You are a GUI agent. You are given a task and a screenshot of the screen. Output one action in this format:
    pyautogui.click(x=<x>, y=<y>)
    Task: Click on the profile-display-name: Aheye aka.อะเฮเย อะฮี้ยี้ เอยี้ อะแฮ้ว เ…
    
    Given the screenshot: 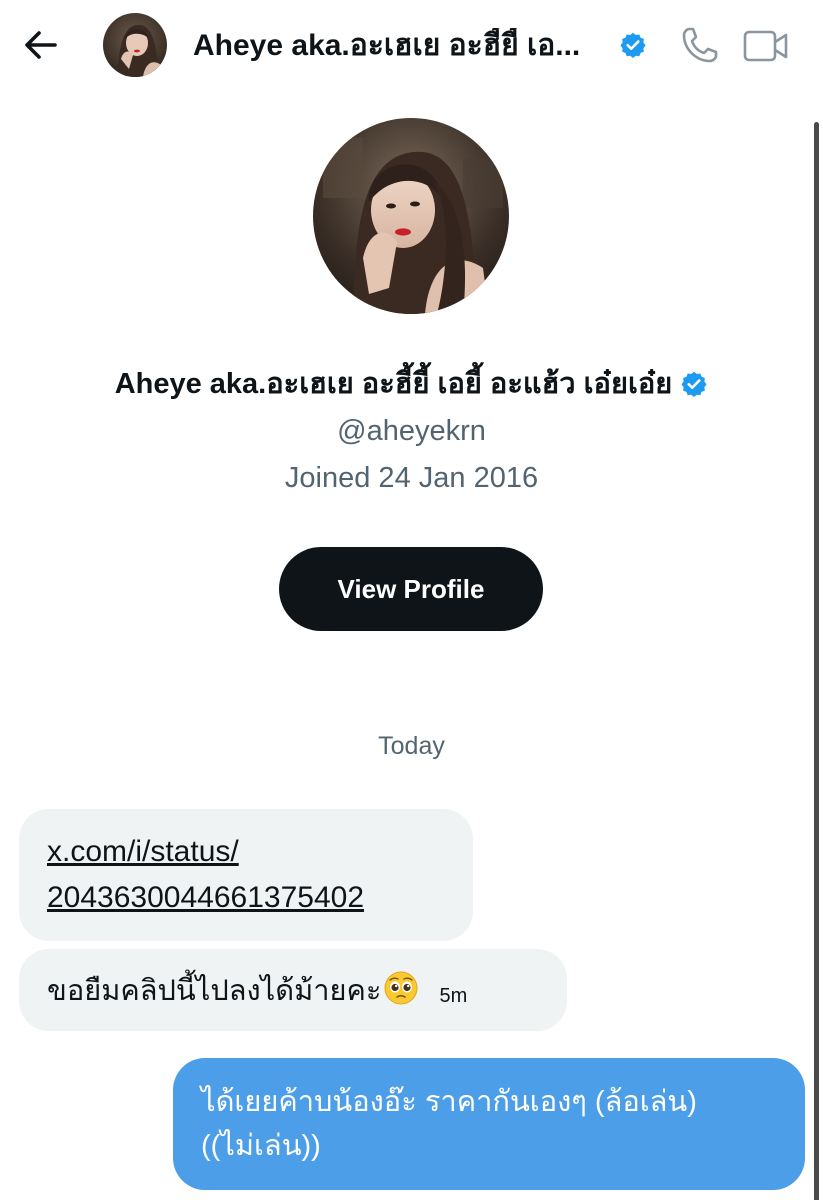 What is the action you would take?
    pyautogui.click(x=393, y=384)
    